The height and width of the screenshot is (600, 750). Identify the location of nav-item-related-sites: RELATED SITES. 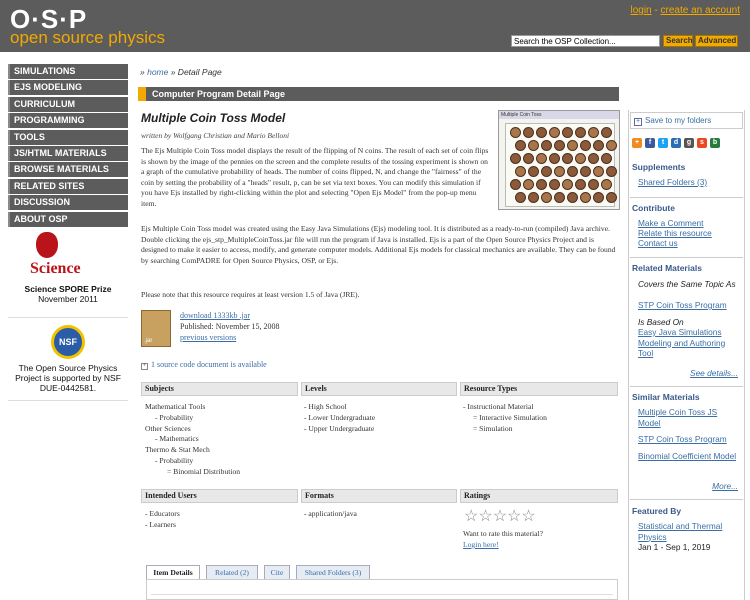
(68, 186).